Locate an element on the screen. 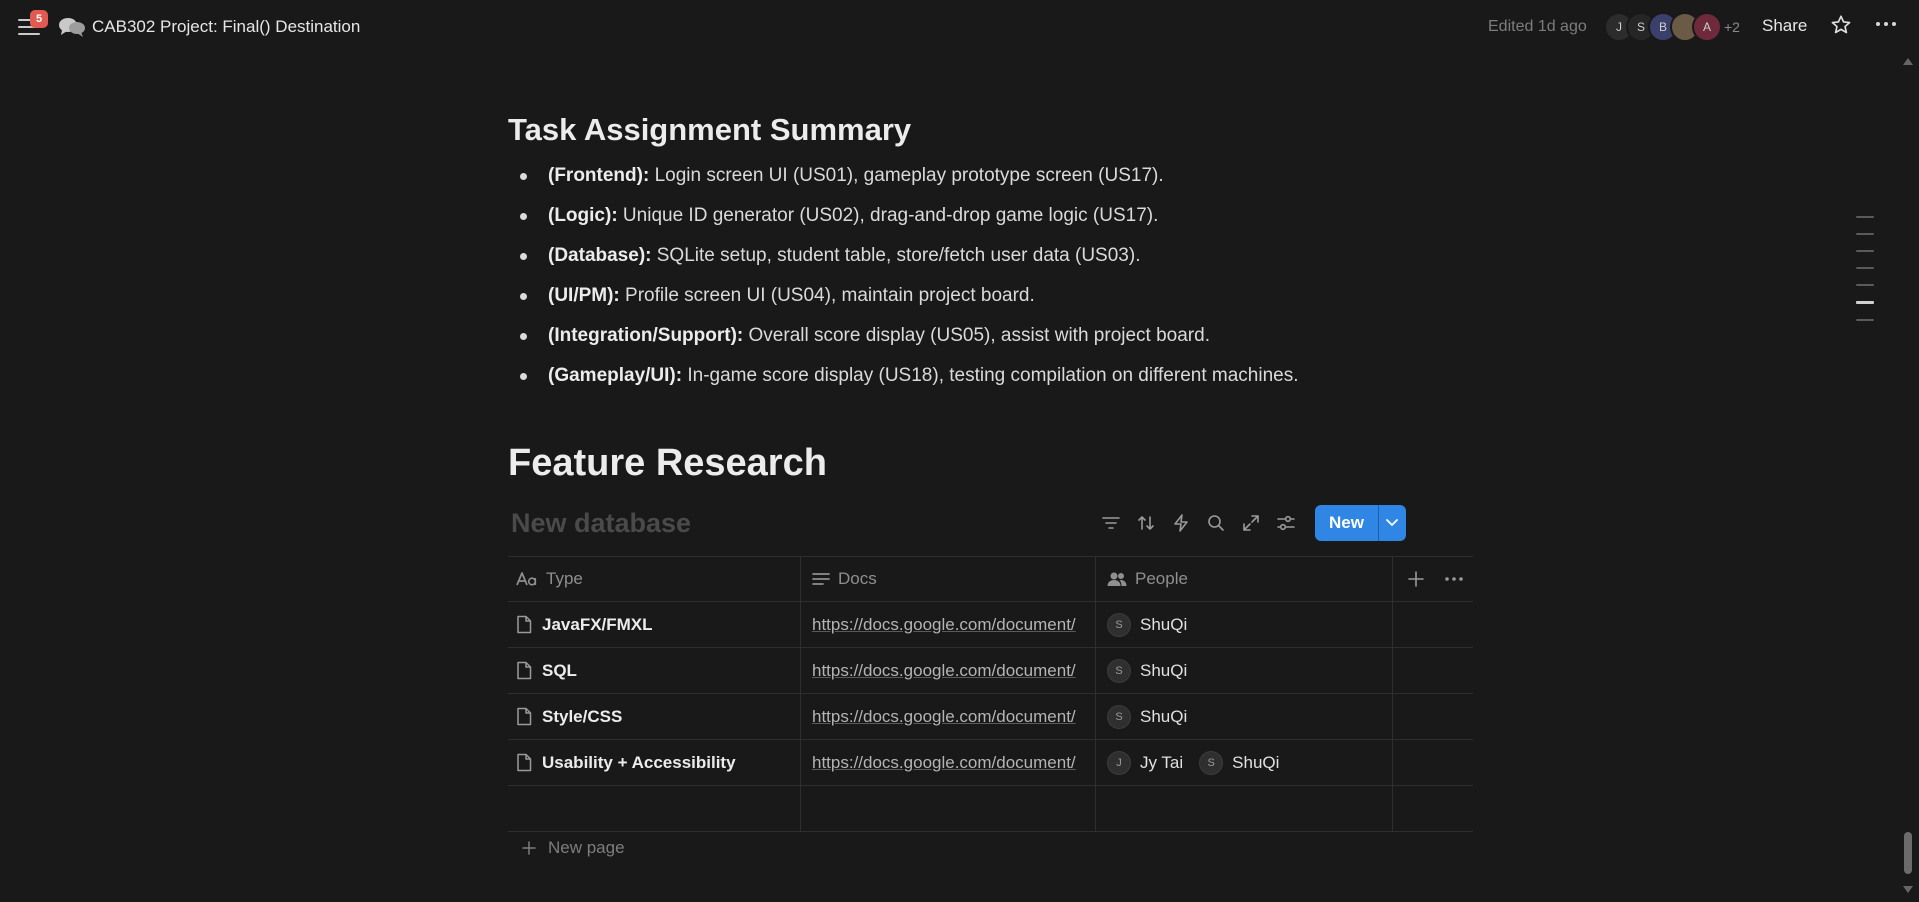 Image resolution: width=1919 pixels, height=902 pixels. new-page-label: New page is located at coordinates (586, 847).